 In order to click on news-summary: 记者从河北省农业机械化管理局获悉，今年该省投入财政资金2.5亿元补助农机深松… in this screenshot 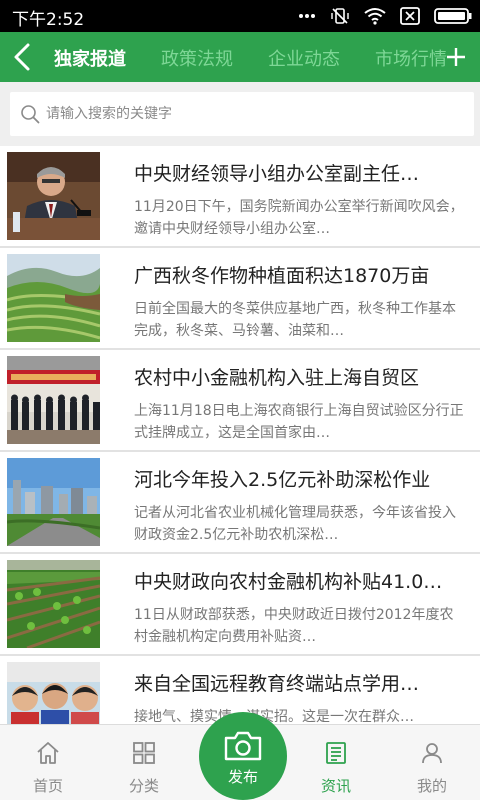, I will do `click(295, 524)`.